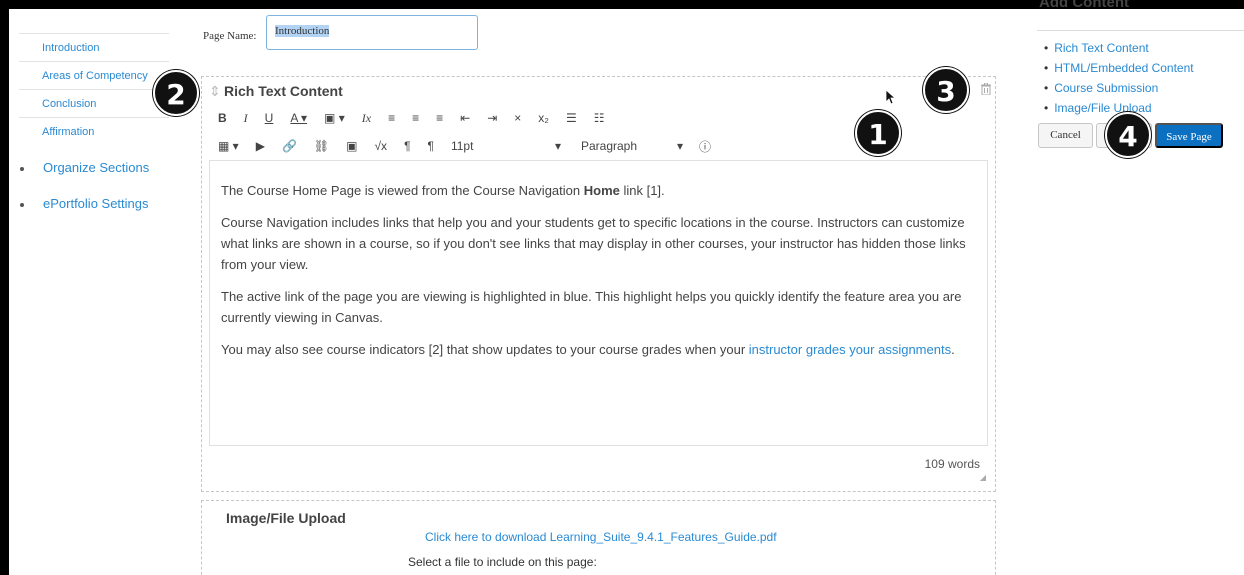  I want to click on align-right-icon: ≡, so click(439, 118).